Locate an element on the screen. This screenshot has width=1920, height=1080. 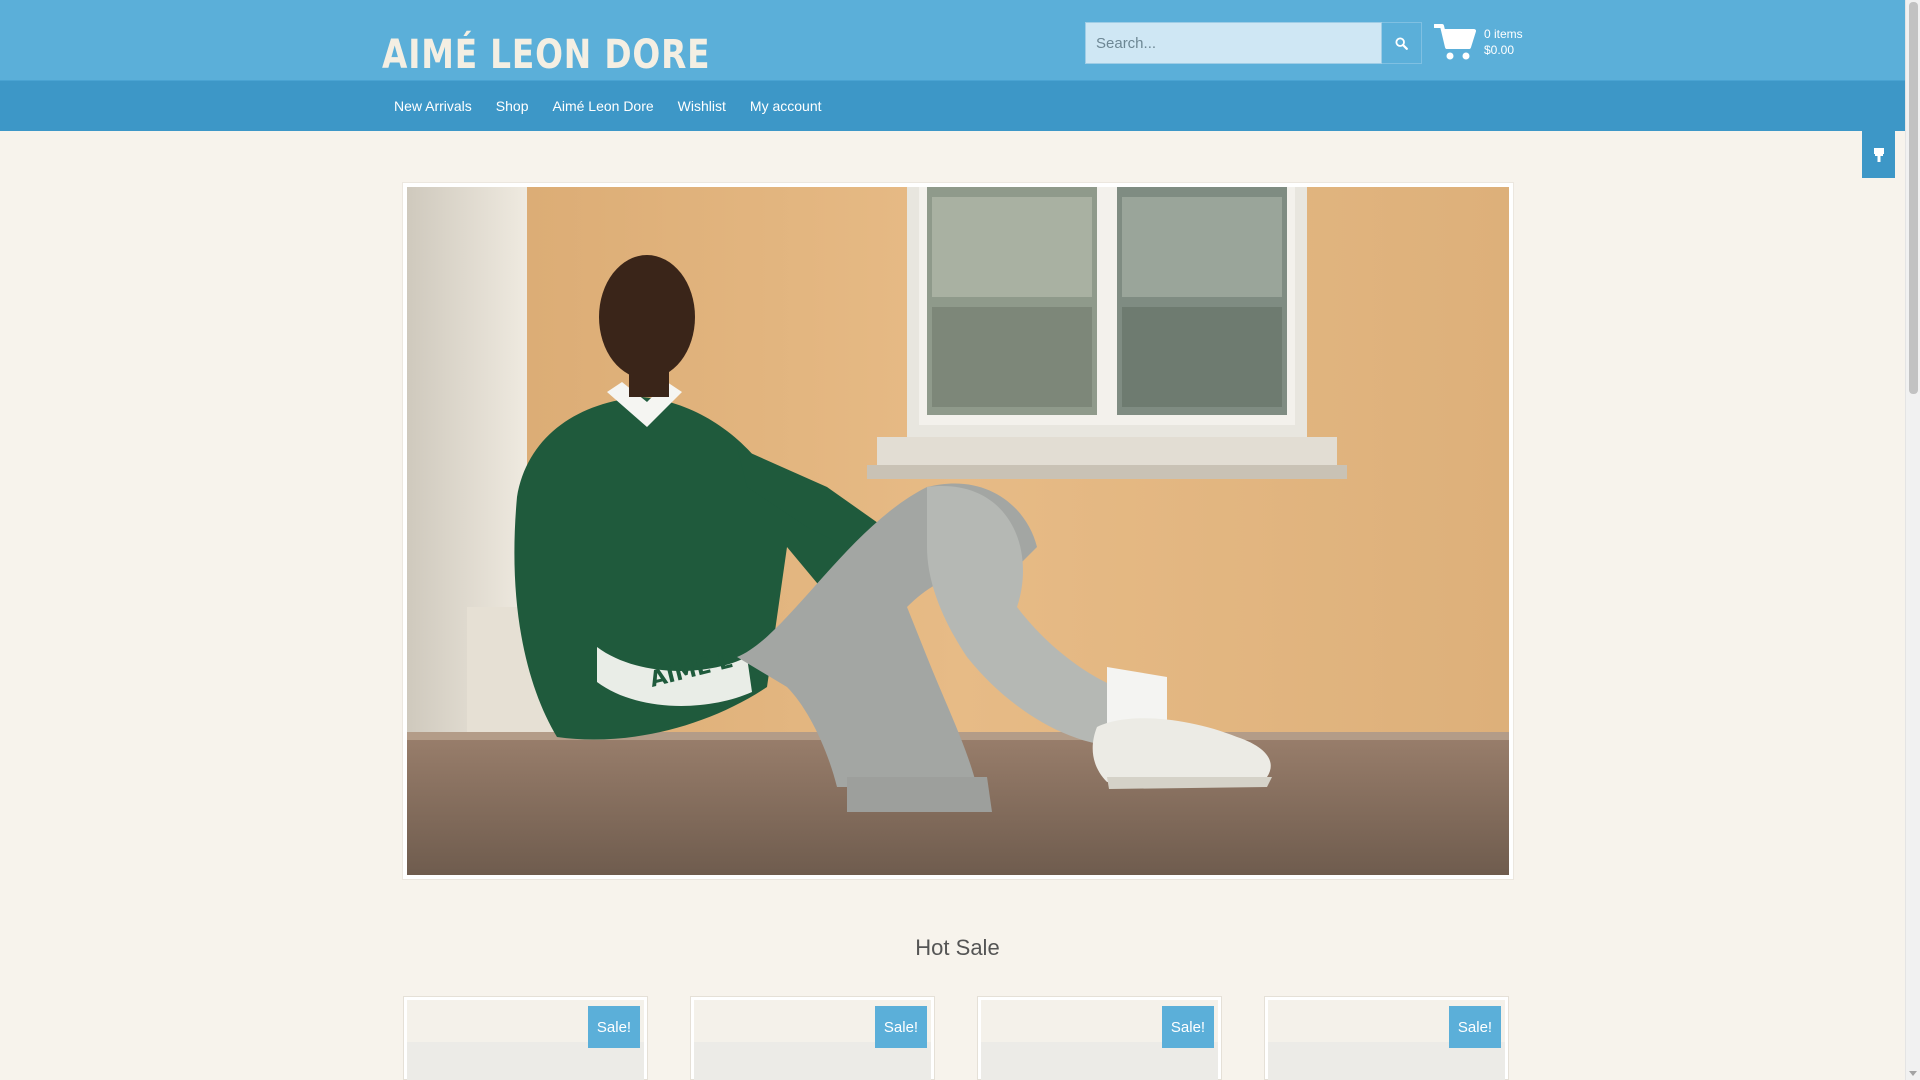
cart-summary: 0 items $0.00 is located at coordinates (1503, 42).